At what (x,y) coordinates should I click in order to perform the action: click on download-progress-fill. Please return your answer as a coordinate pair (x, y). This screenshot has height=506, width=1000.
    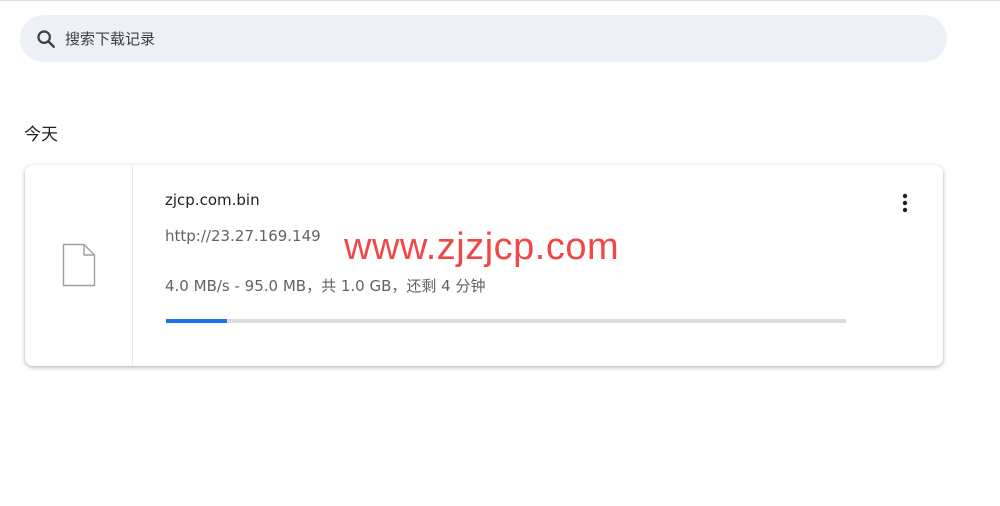
    Looking at the image, I should click on (197, 321).